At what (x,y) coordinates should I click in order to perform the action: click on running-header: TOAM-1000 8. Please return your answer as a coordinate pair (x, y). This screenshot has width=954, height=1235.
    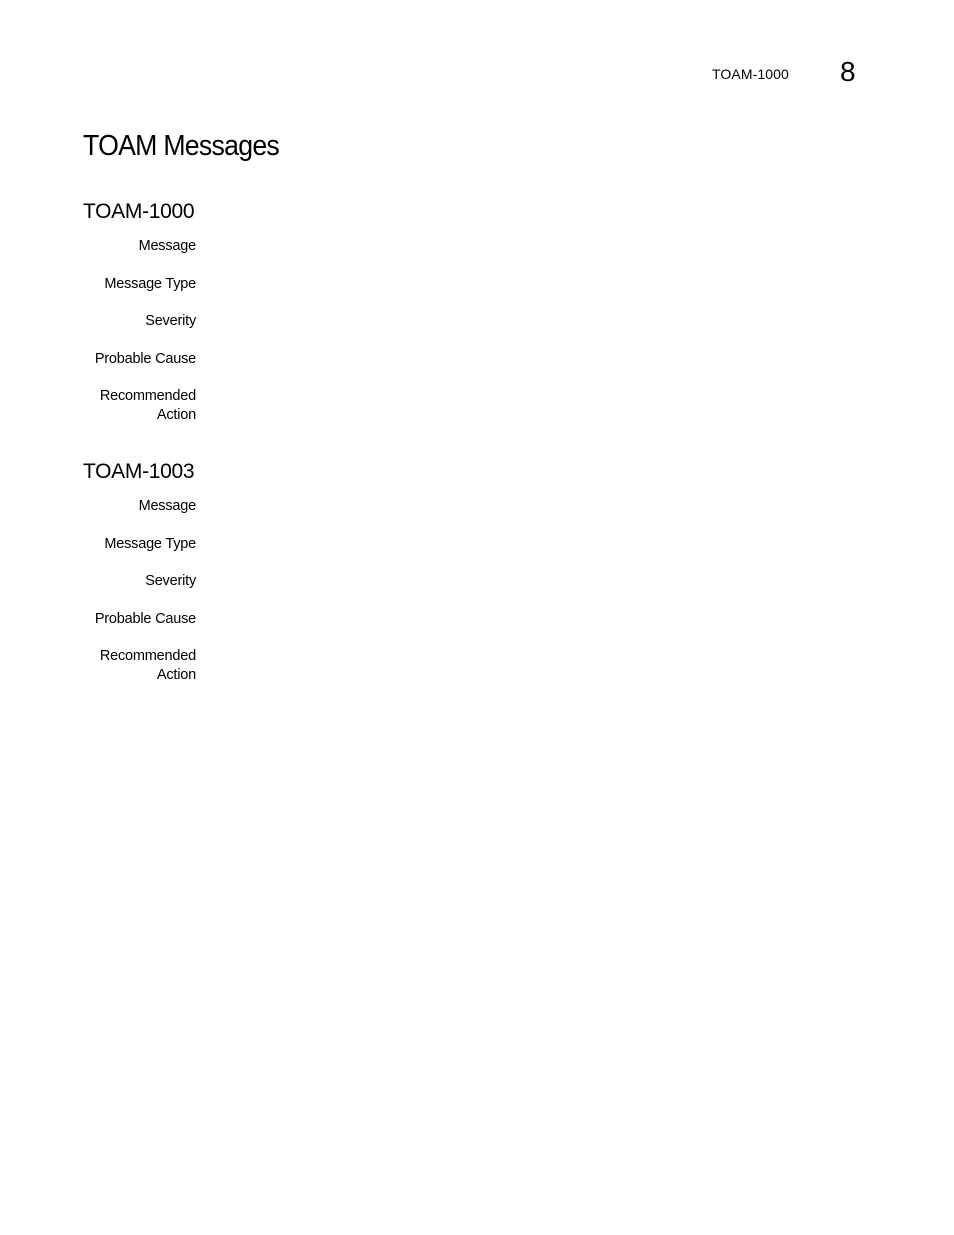
    Looking at the image, I should click on (780, 73).